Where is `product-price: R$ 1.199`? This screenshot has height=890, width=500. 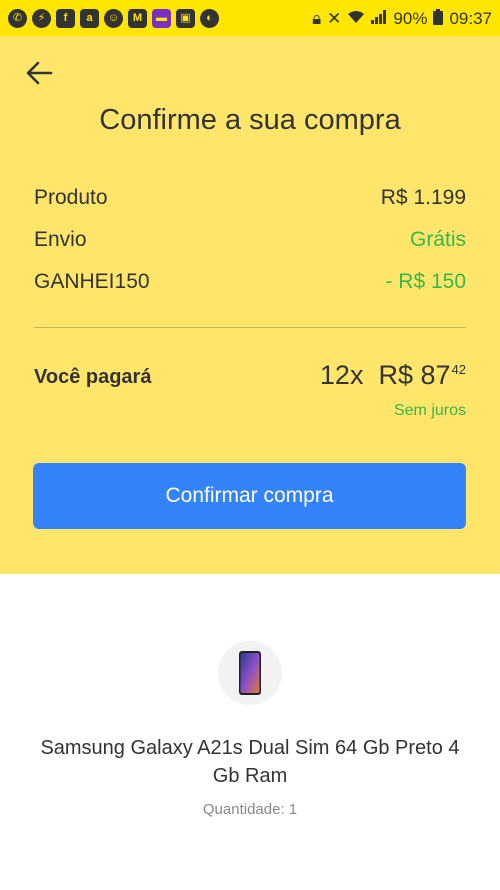 product-price: R$ 1.199 is located at coordinates (423, 197).